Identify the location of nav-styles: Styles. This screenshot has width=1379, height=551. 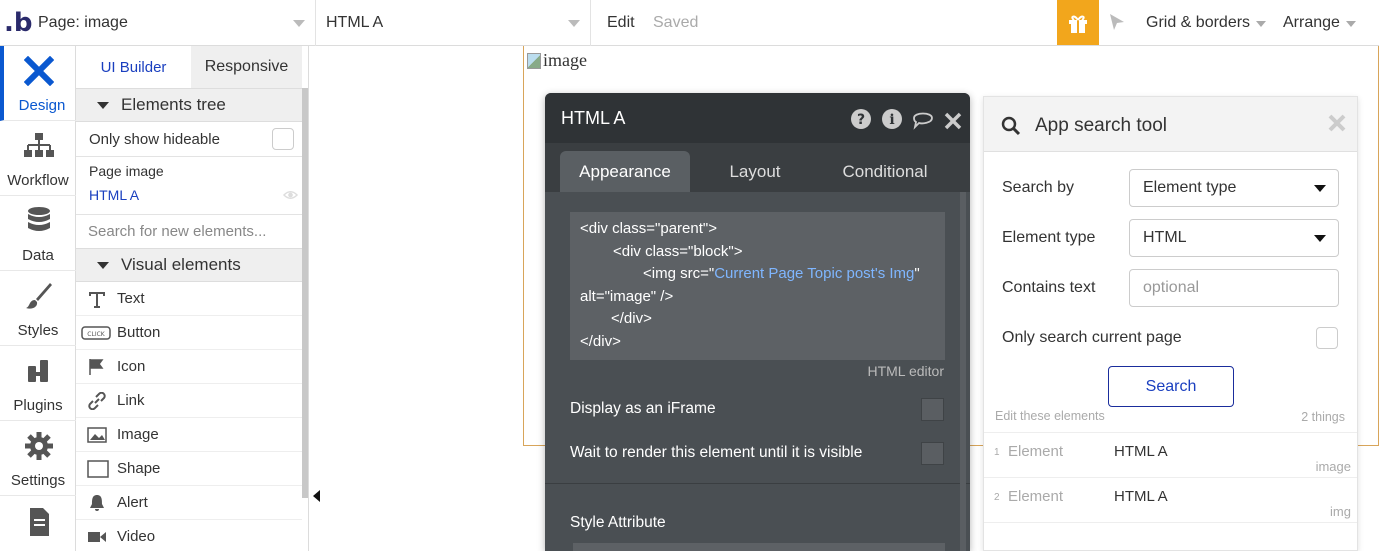
(38, 308).